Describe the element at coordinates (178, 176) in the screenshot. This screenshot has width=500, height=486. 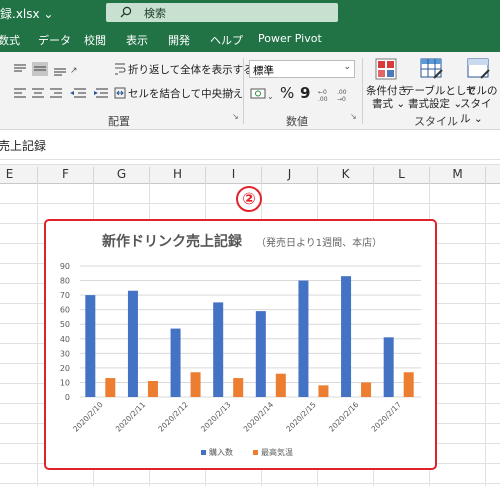
I see `column-header-h: H` at that location.